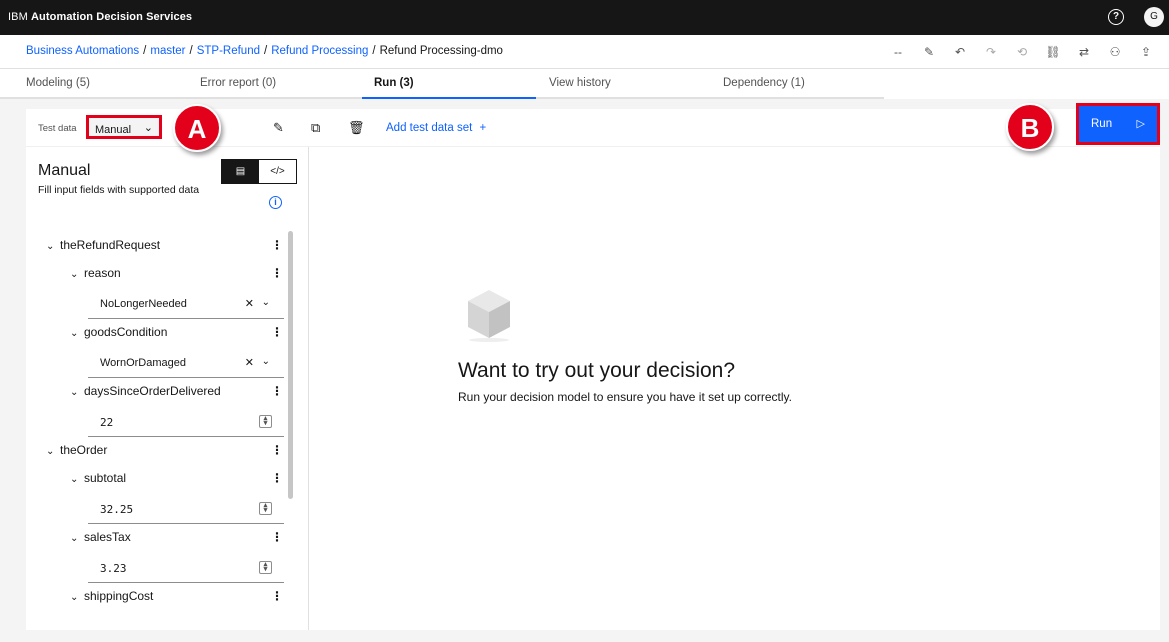 This screenshot has width=1169, height=642. What do you see at coordinates (110, 245) in the screenshot?
I see `tree-node-label: theRefundRequest` at bounding box center [110, 245].